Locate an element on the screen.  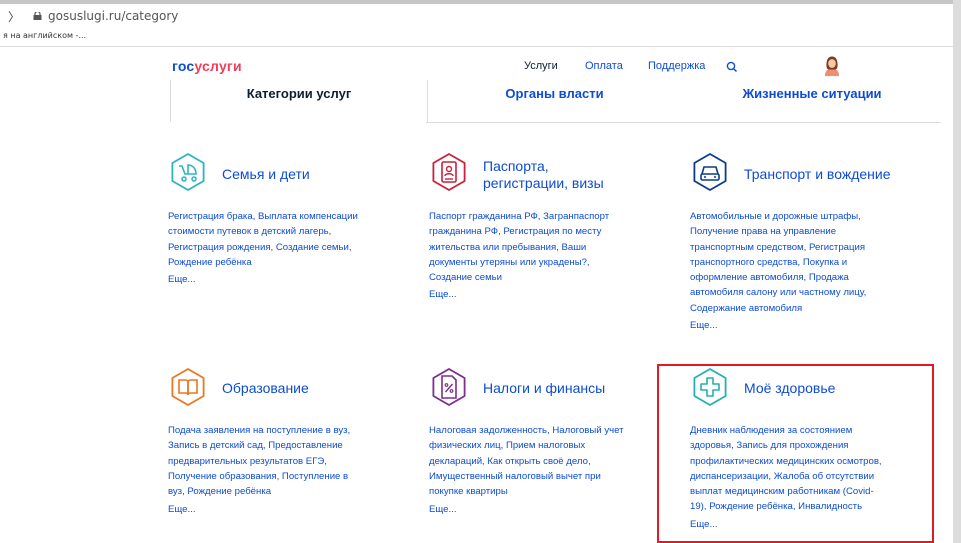
book-icon is located at coordinates (188, 387).